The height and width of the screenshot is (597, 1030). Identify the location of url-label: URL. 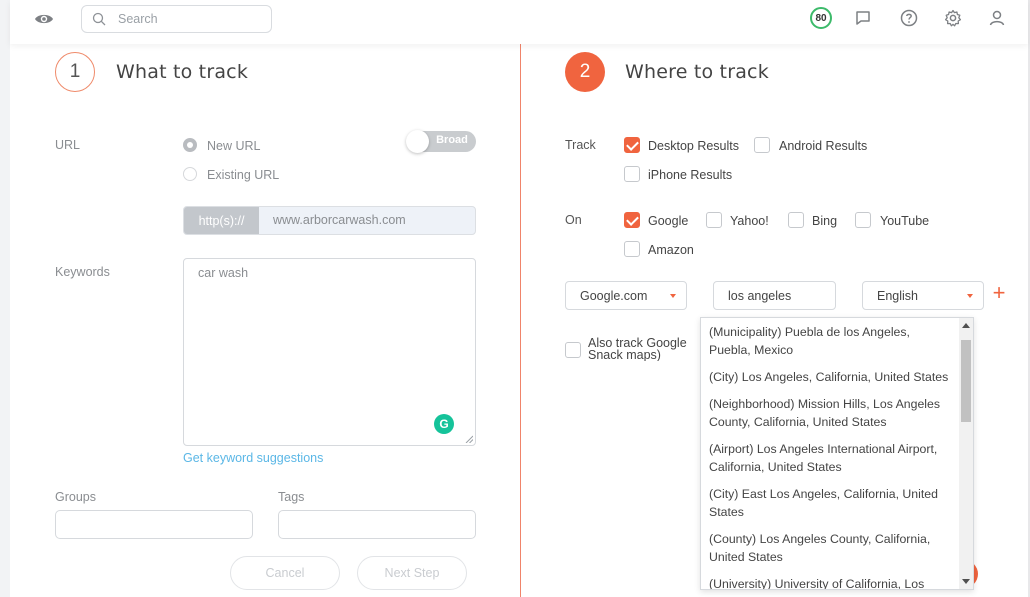
(68, 145).